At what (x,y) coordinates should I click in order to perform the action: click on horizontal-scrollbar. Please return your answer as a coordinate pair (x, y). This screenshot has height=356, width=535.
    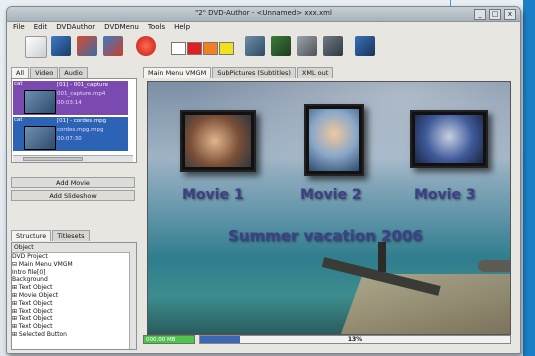
    Looking at the image, I should click on (73, 158).